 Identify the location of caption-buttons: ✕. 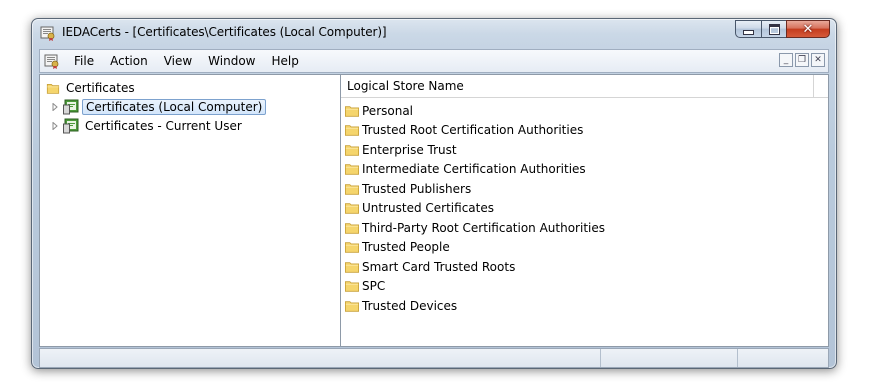
(782, 29).